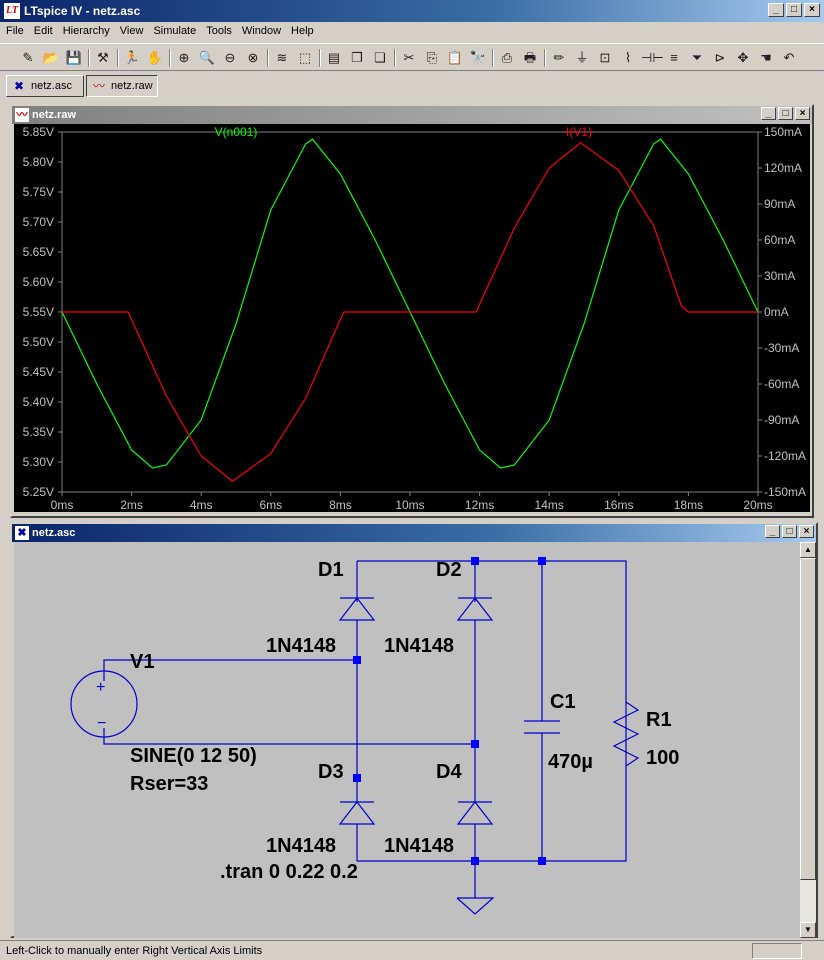  What do you see at coordinates (38, 342) in the screenshot?
I see `left-y-tick-label: 5.50V` at bounding box center [38, 342].